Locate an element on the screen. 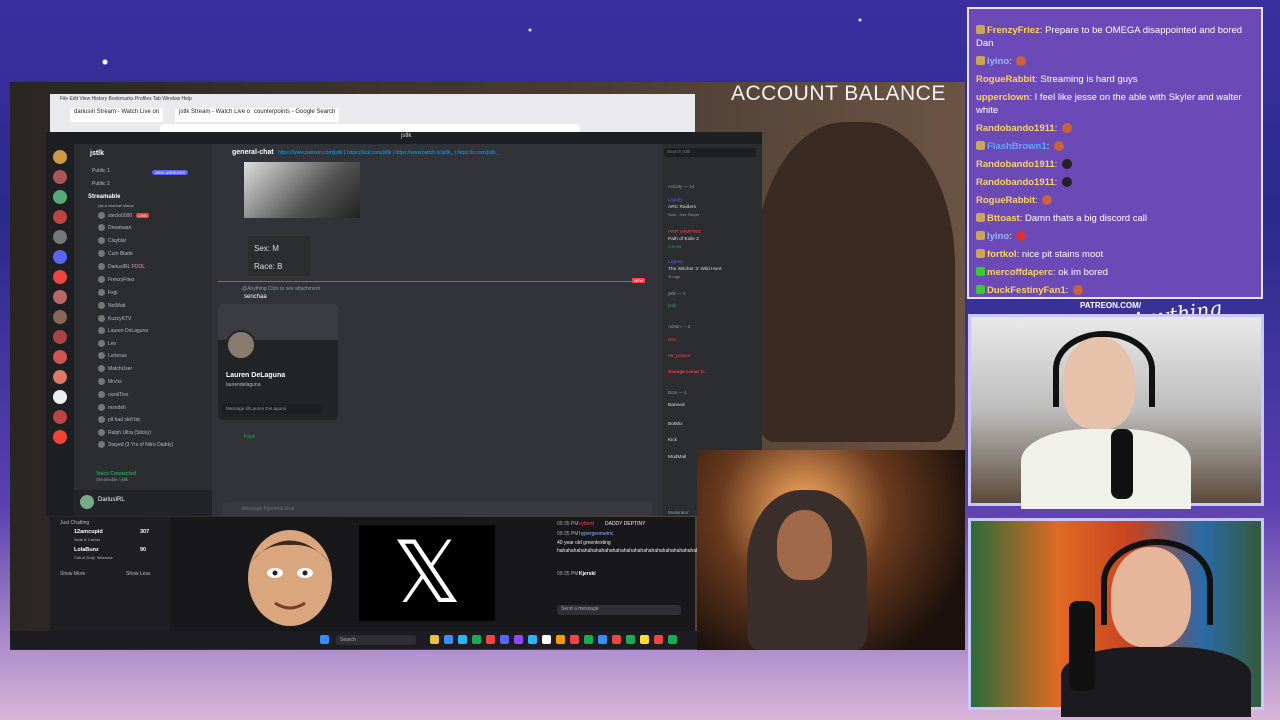  channel-status: (as a channel status is located at coordinates (116, 205).